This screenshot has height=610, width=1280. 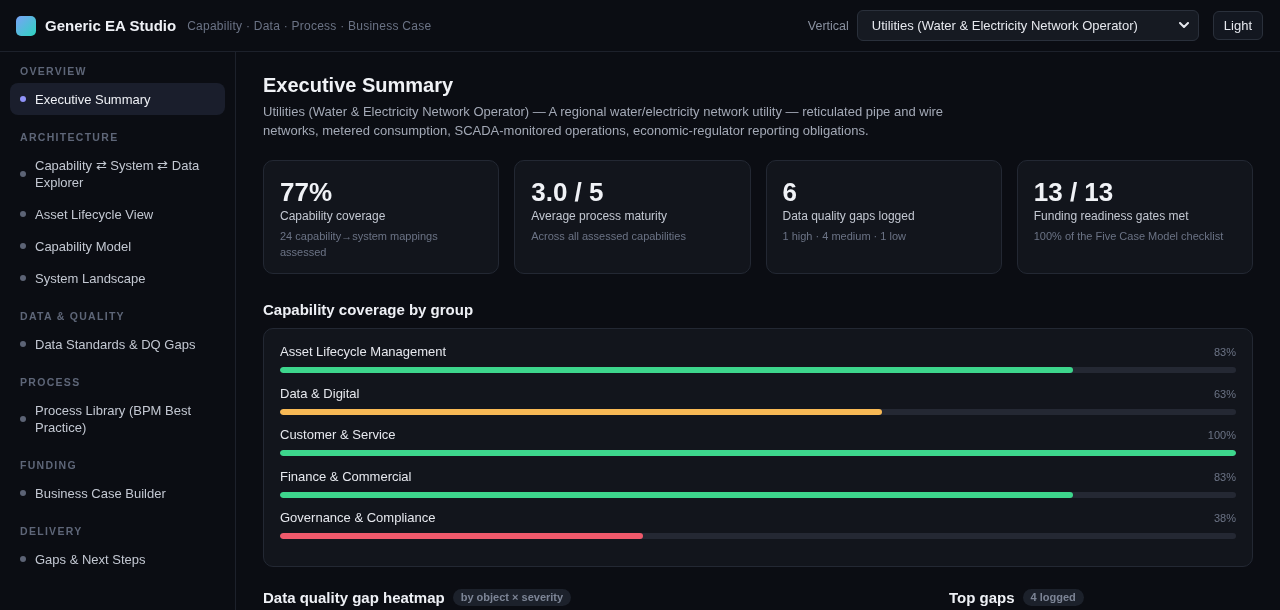 I want to click on vertical-select: Utilities (Water & Electricity Network Operator), so click(x=1027, y=25).